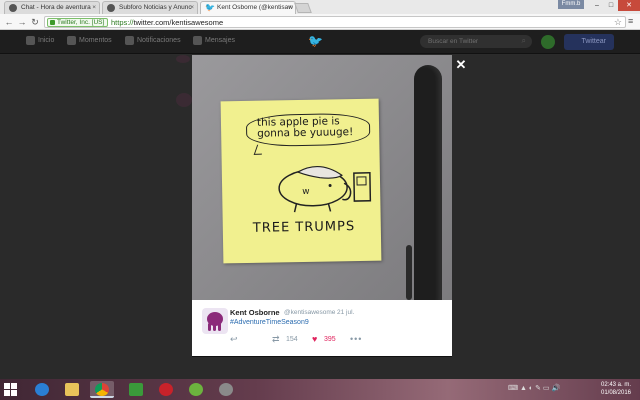 The height and width of the screenshot is (400, 640). I want to click on folder-icon, so click(72, 389).